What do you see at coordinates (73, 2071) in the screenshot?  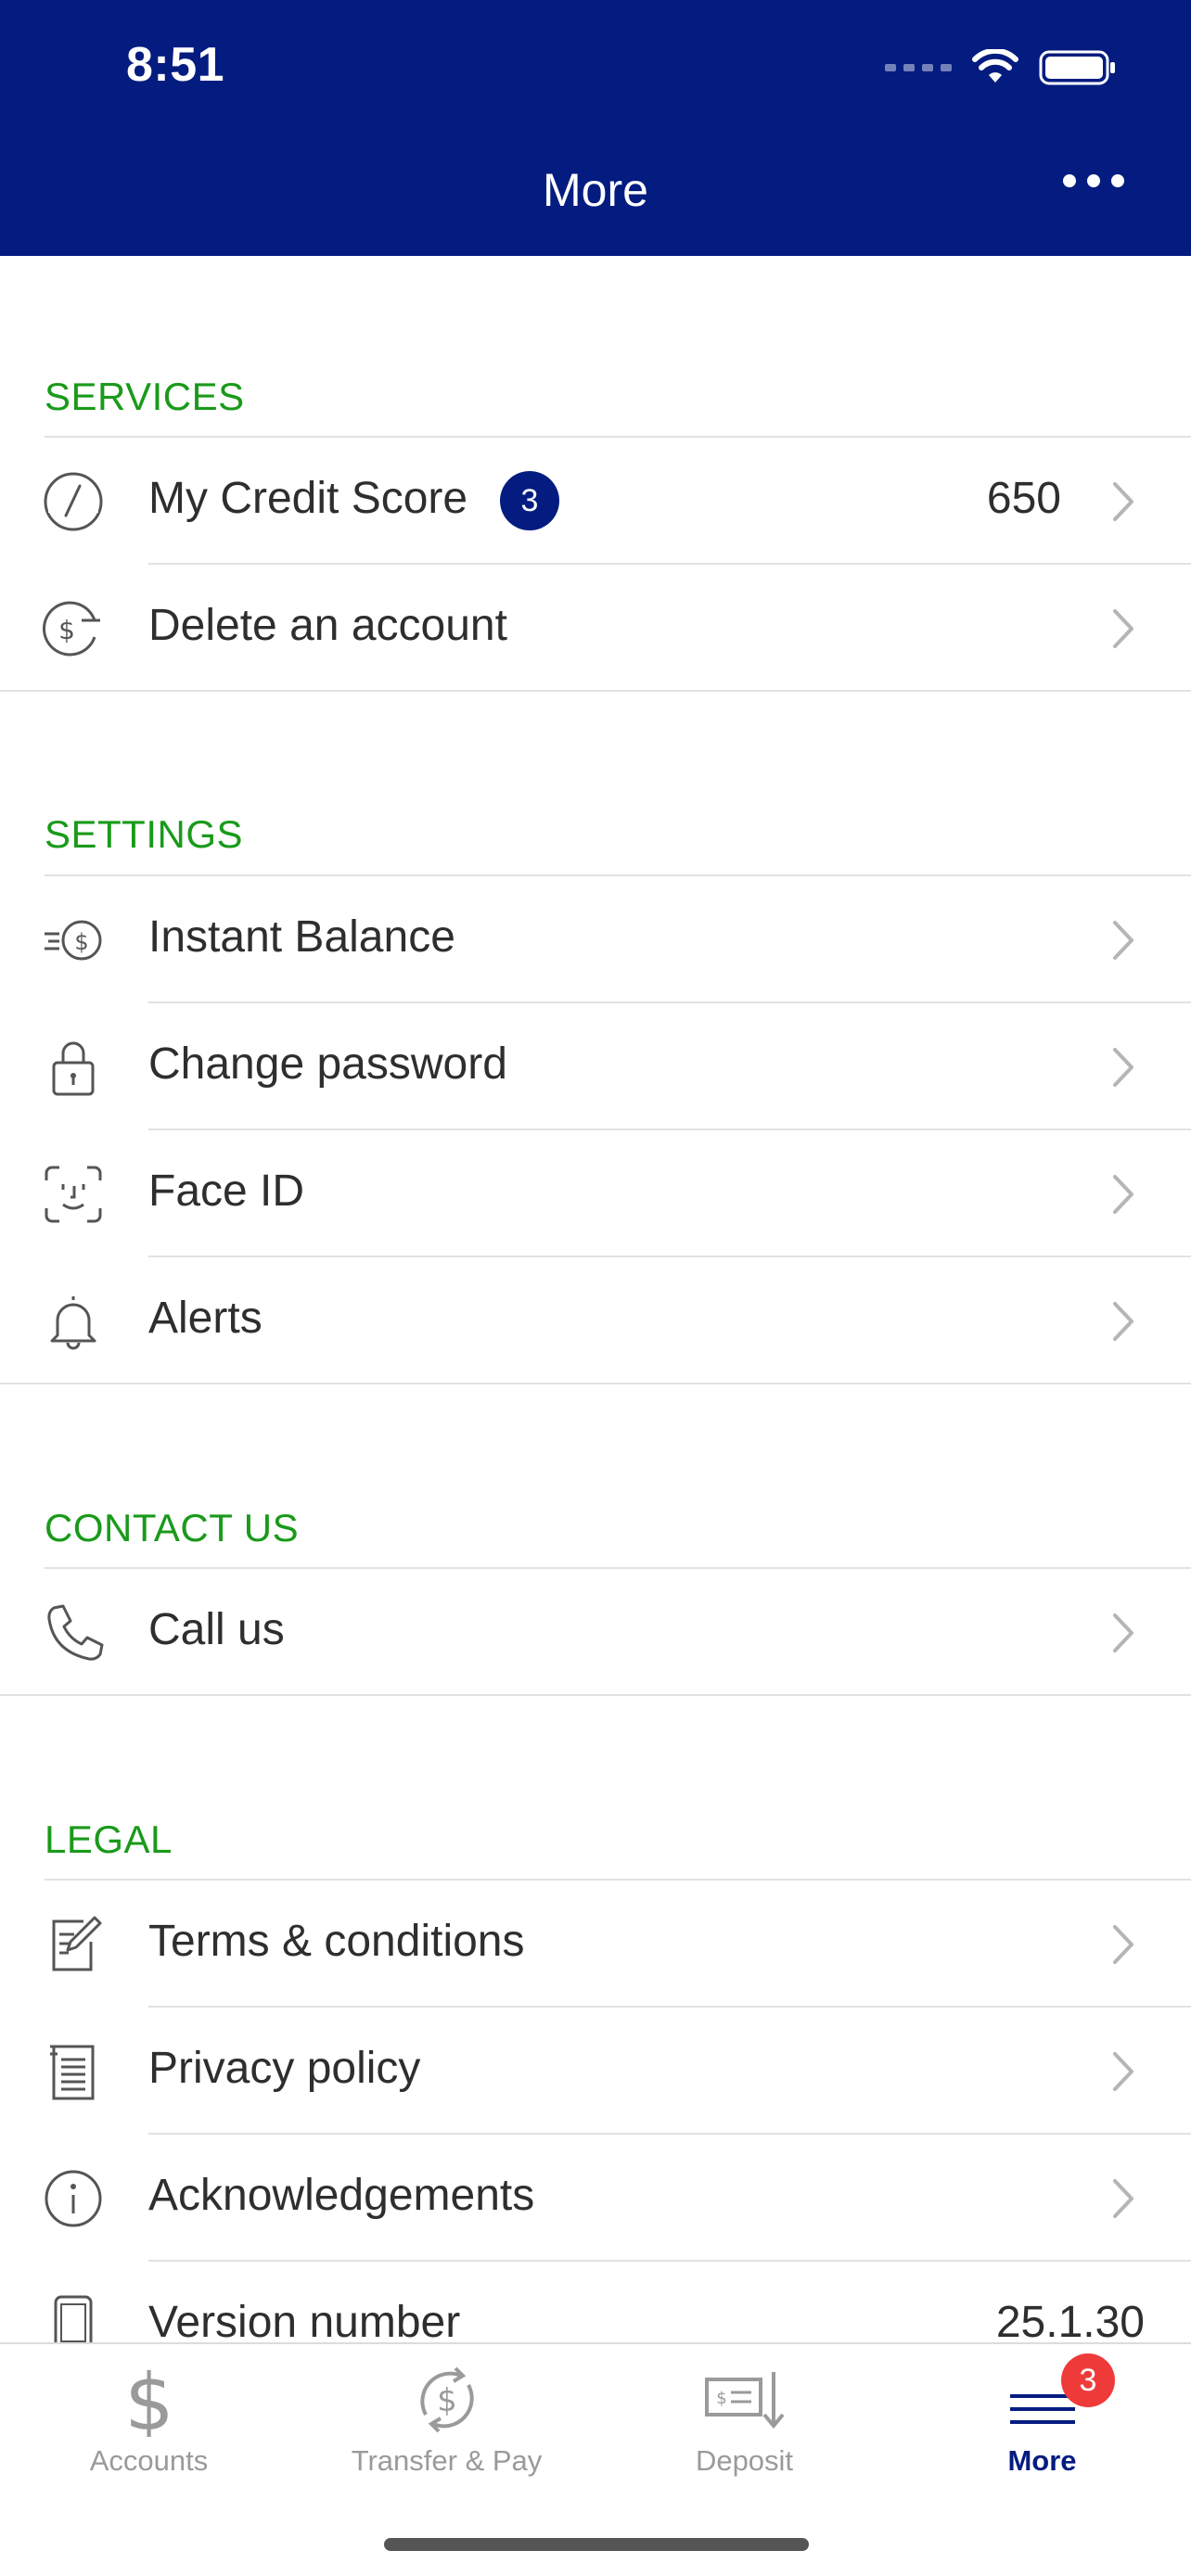 I see `document-icon` at bounding box center [73, 2071].